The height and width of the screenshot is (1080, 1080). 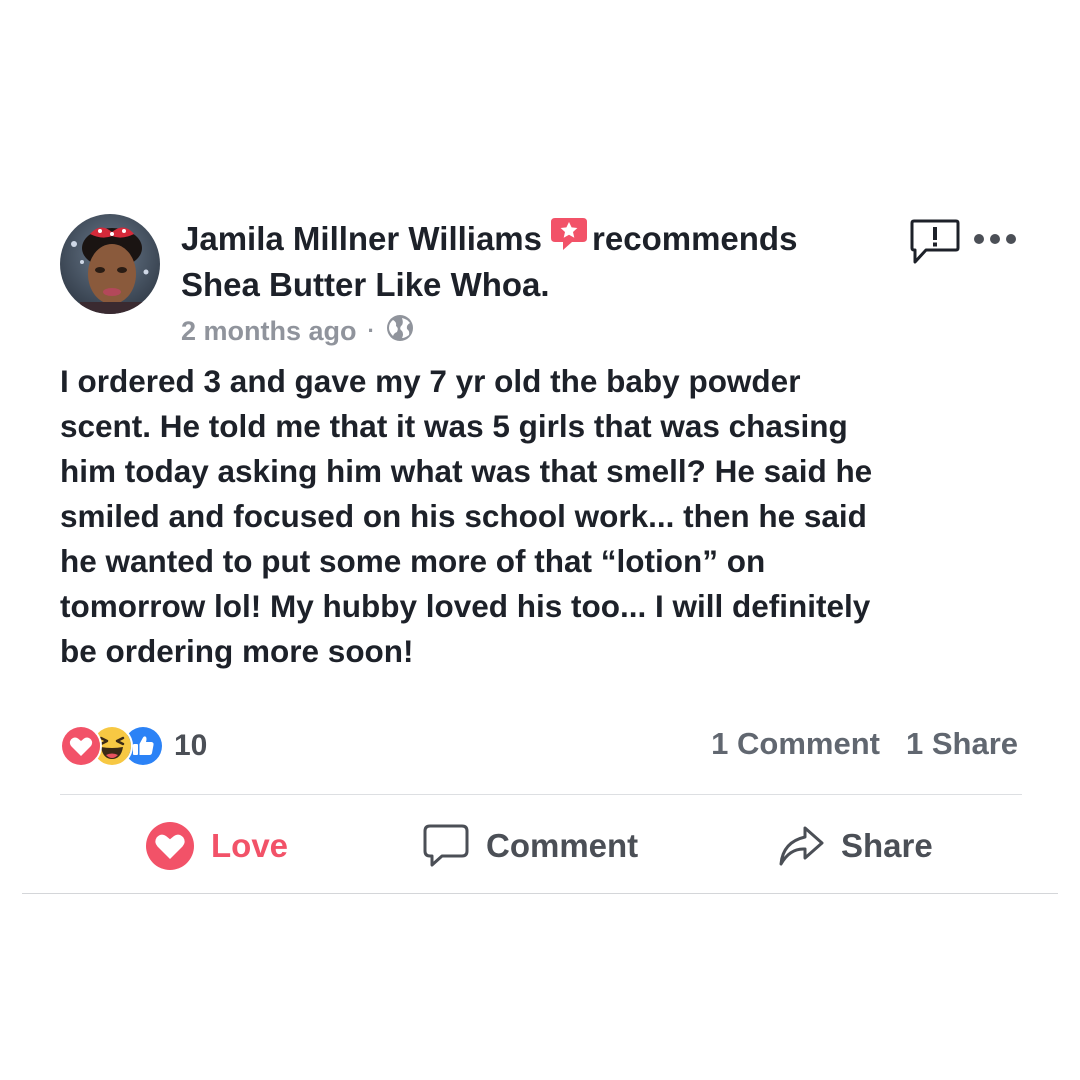 What do you see at coordinates (569, 239) in the screenshot?
I see `recommend-star-icon` at bounding box center [569, 239].